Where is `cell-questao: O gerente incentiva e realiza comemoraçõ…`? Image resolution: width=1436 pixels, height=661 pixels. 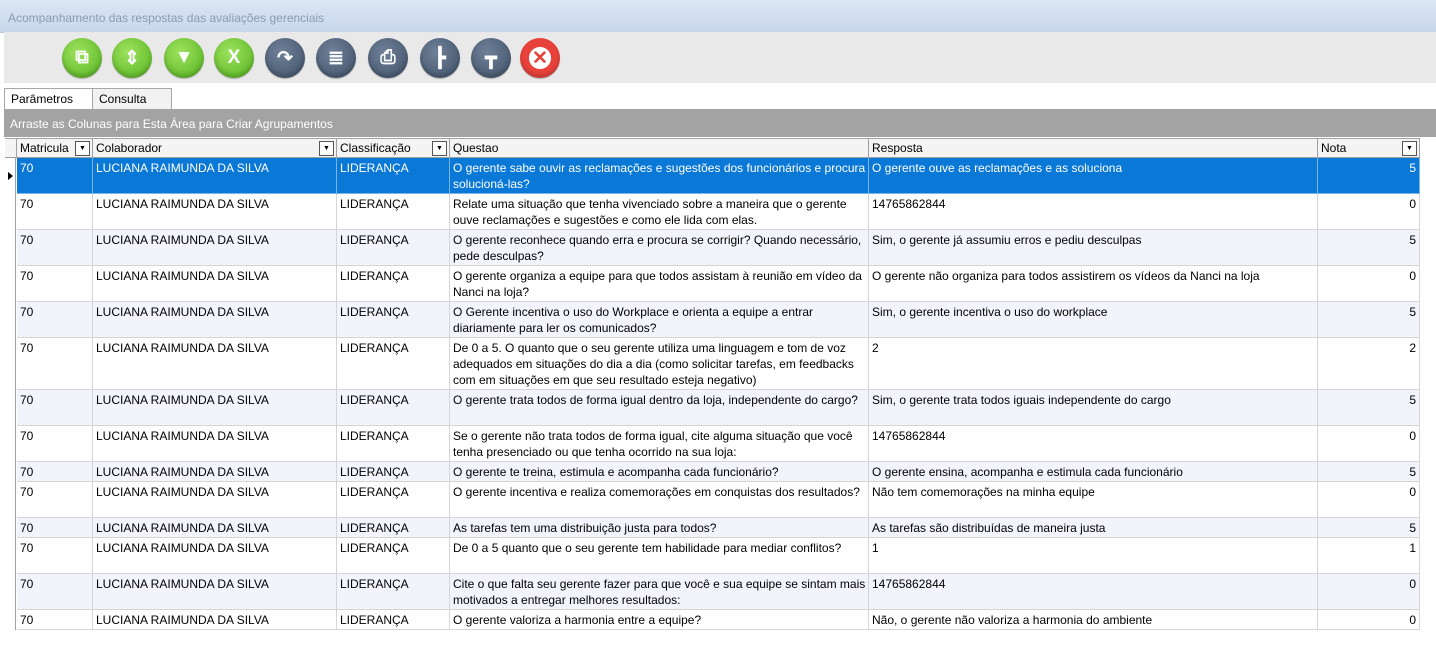
cell-questao: O gerente incentiva e realiza comemoraçõ… is located at coordinates (659, 500).